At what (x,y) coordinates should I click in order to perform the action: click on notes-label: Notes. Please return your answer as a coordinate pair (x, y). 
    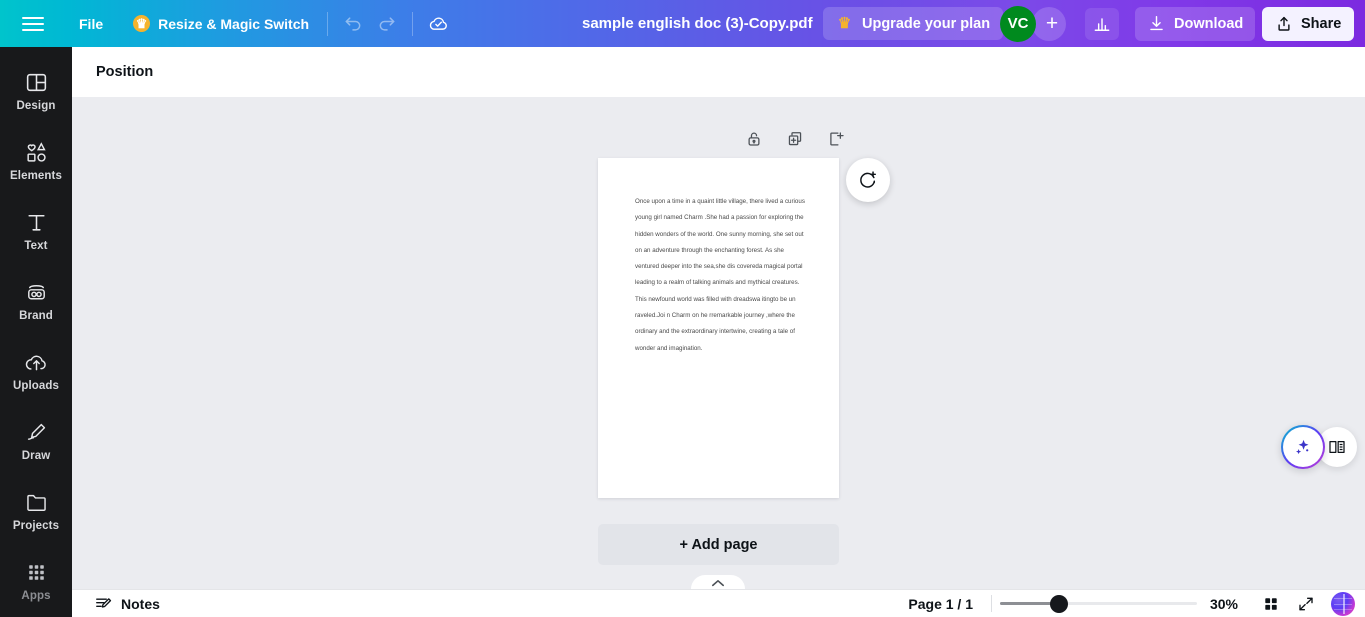
    Looking at the image, I should click on (140, 603).